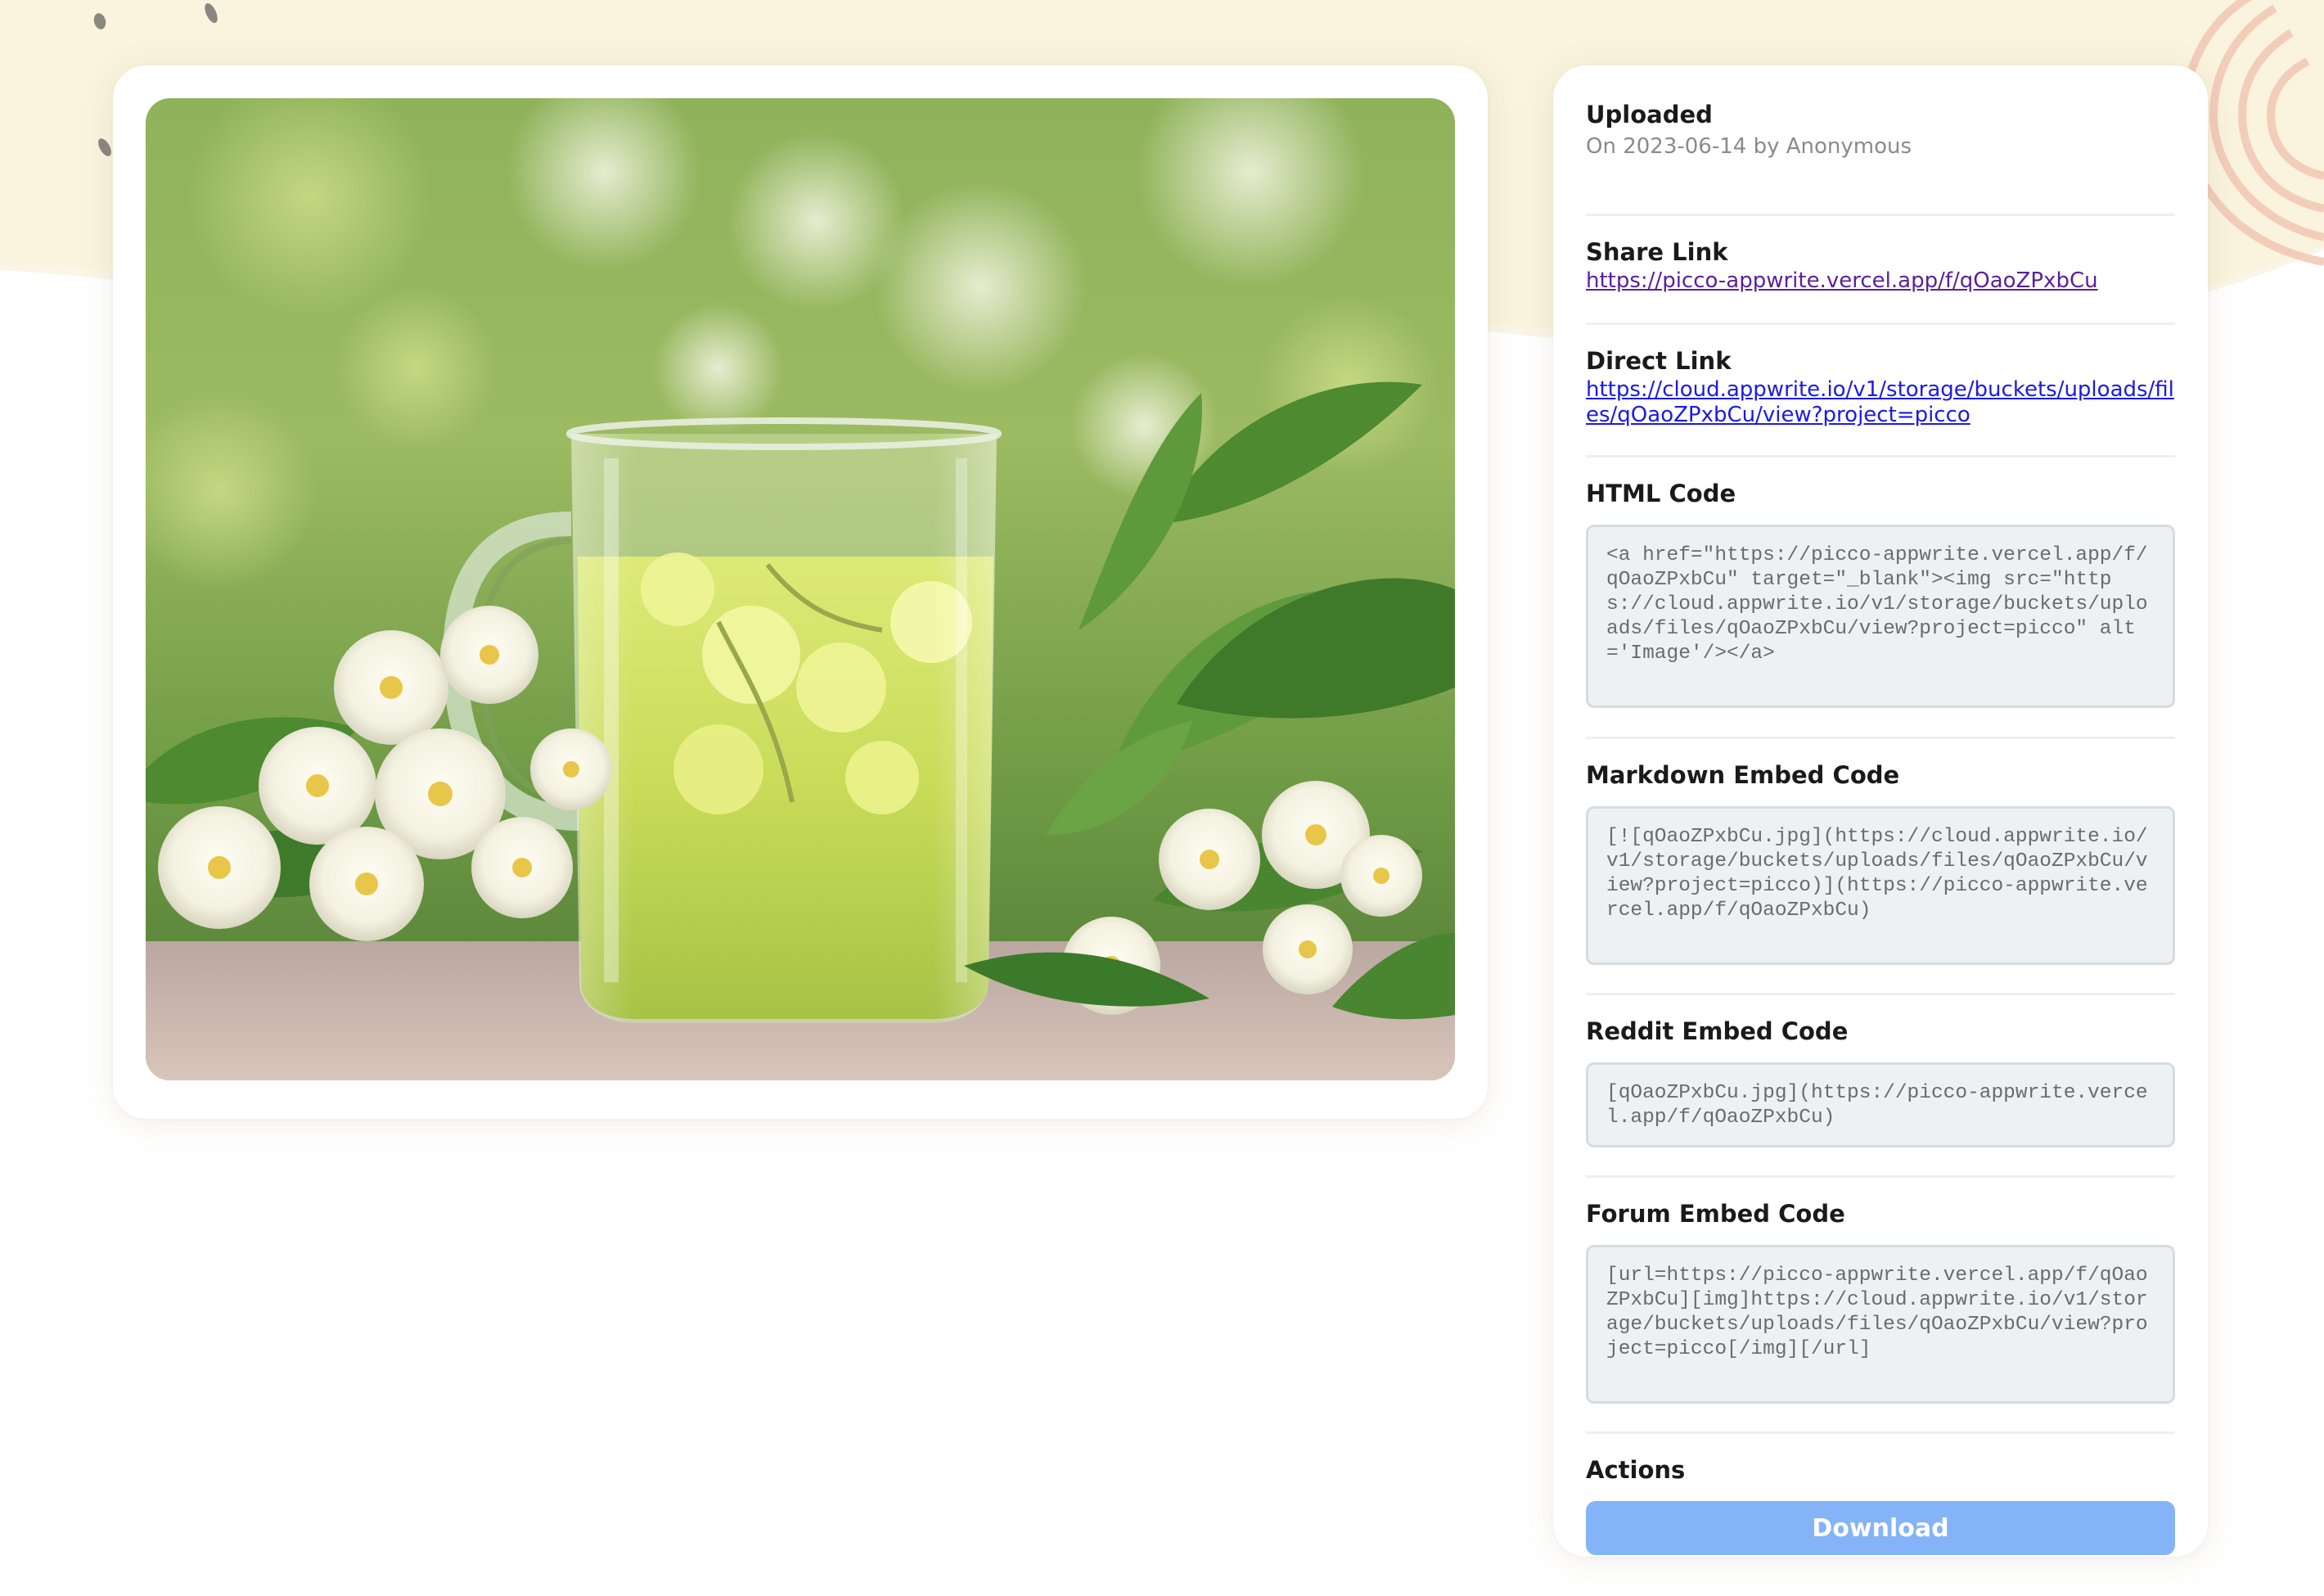  I want to click on uploaded-label: Uploaded, so click(1650, 114).